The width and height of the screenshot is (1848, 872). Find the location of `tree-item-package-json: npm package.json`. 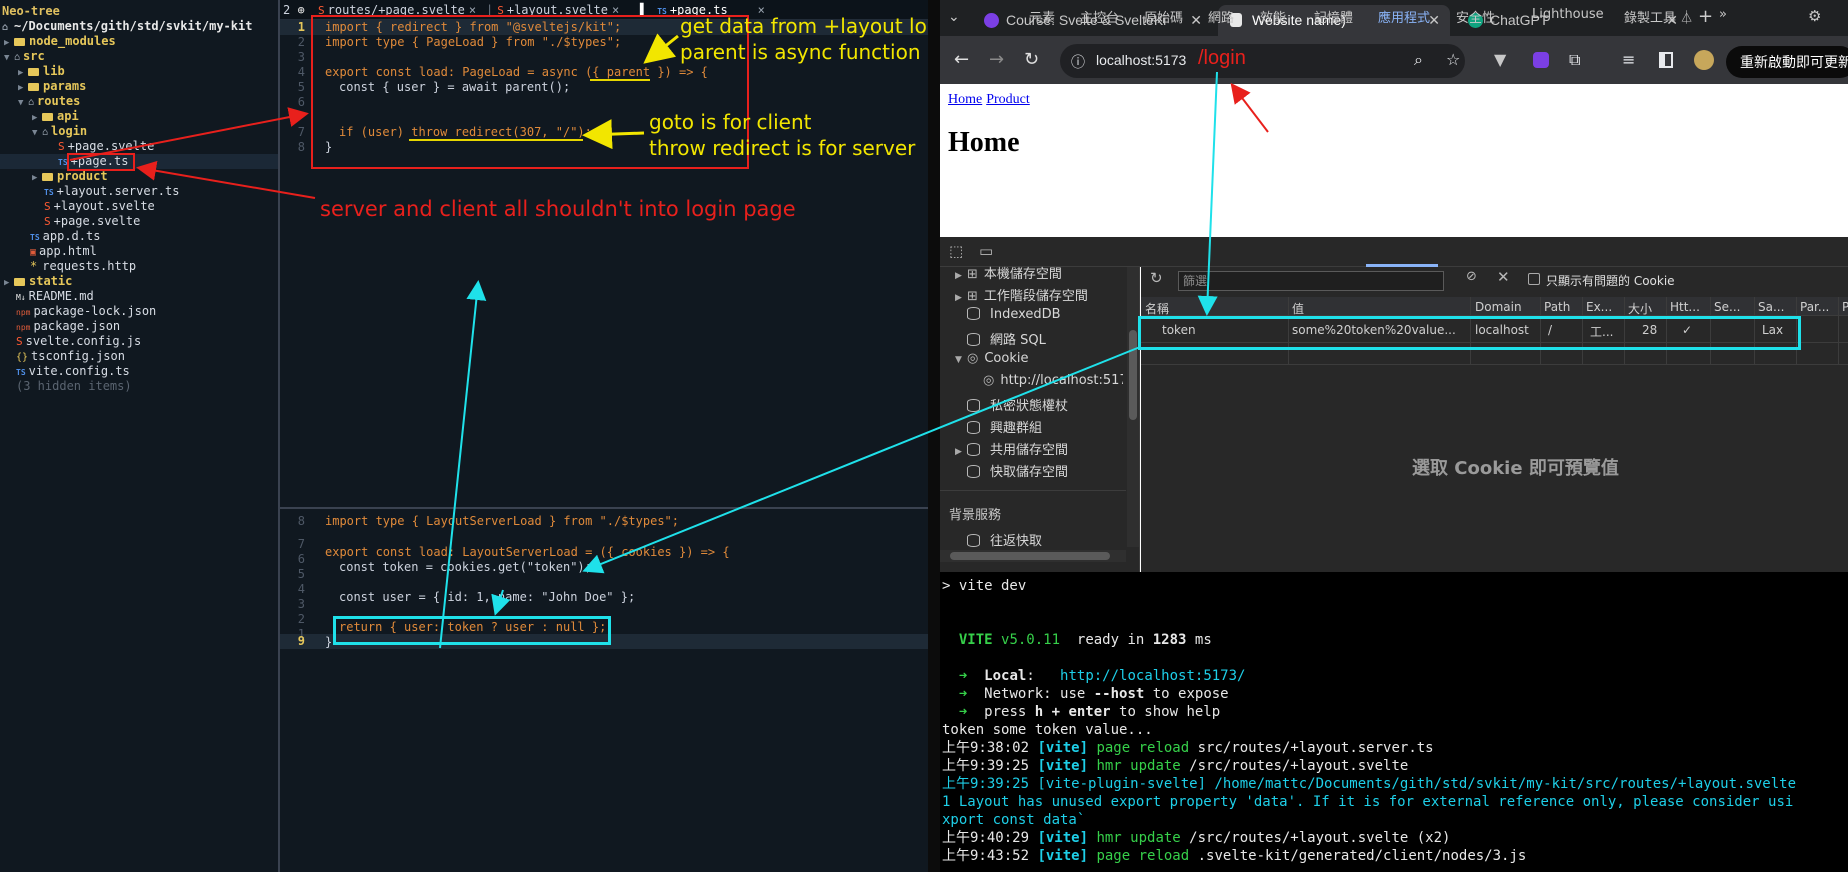

tree-item-package-json: npm package.json is located at coordinates (68, 326).